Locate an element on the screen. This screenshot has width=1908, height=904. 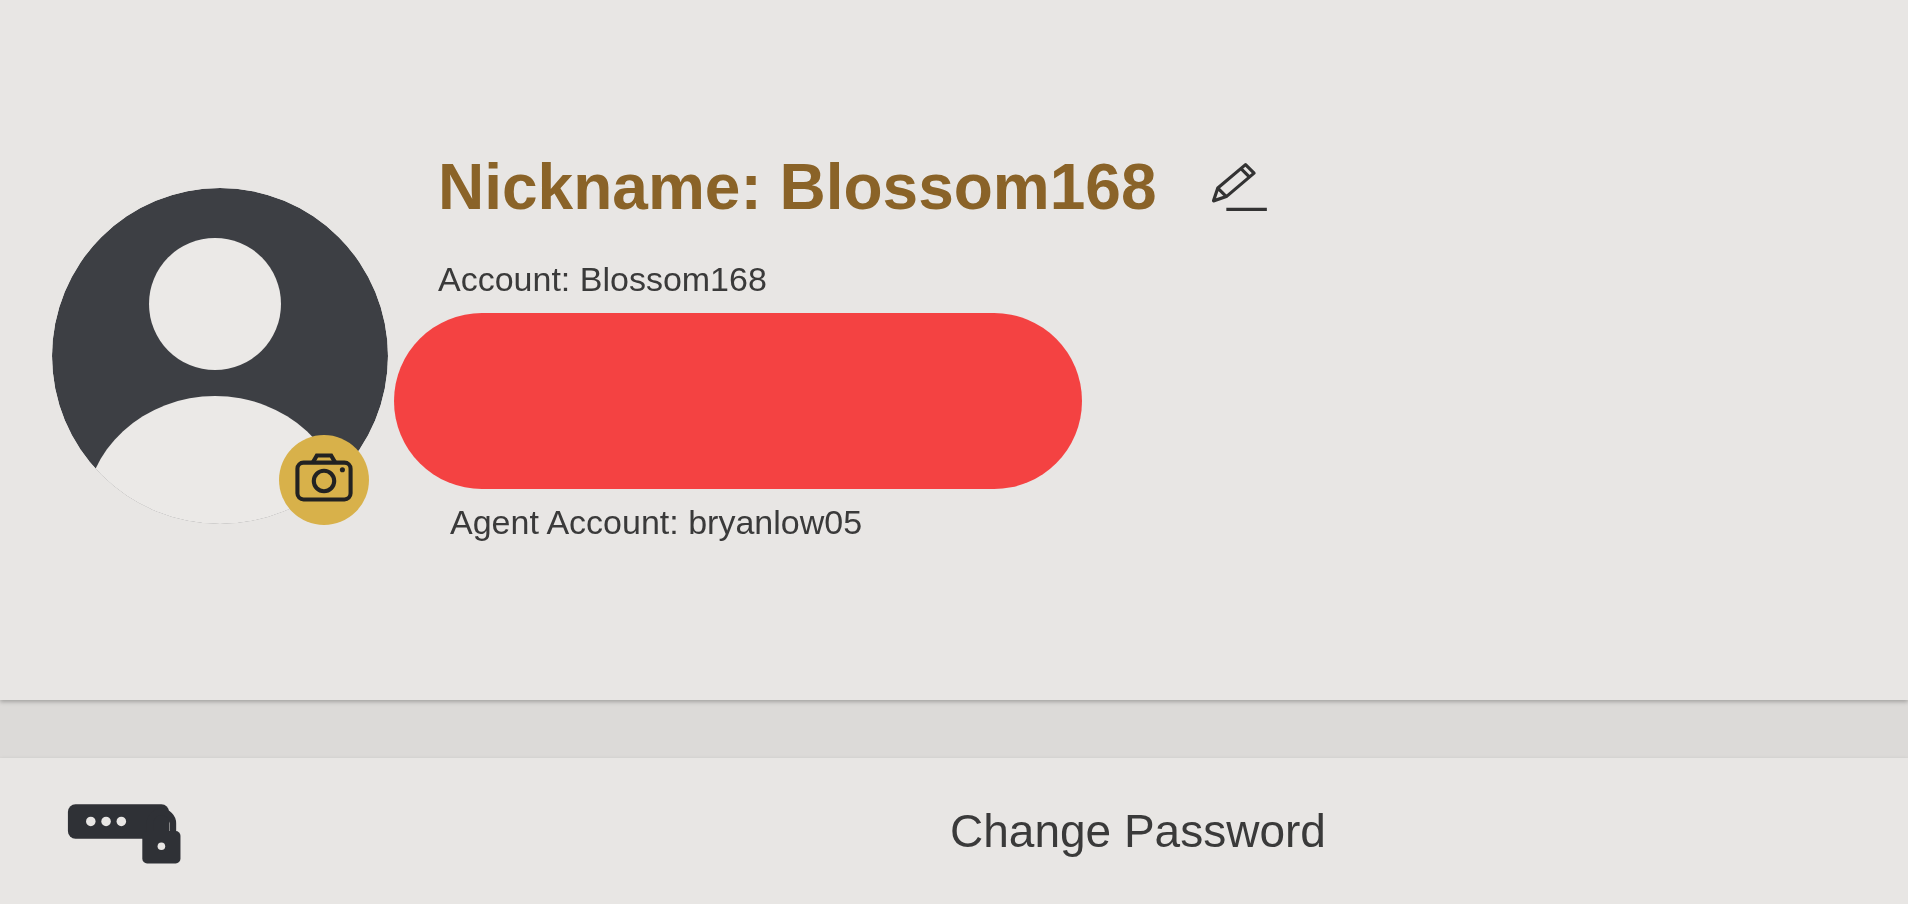
agent-account-text: Agent Account: bryanlow05 is located at coordinates (657, 522).